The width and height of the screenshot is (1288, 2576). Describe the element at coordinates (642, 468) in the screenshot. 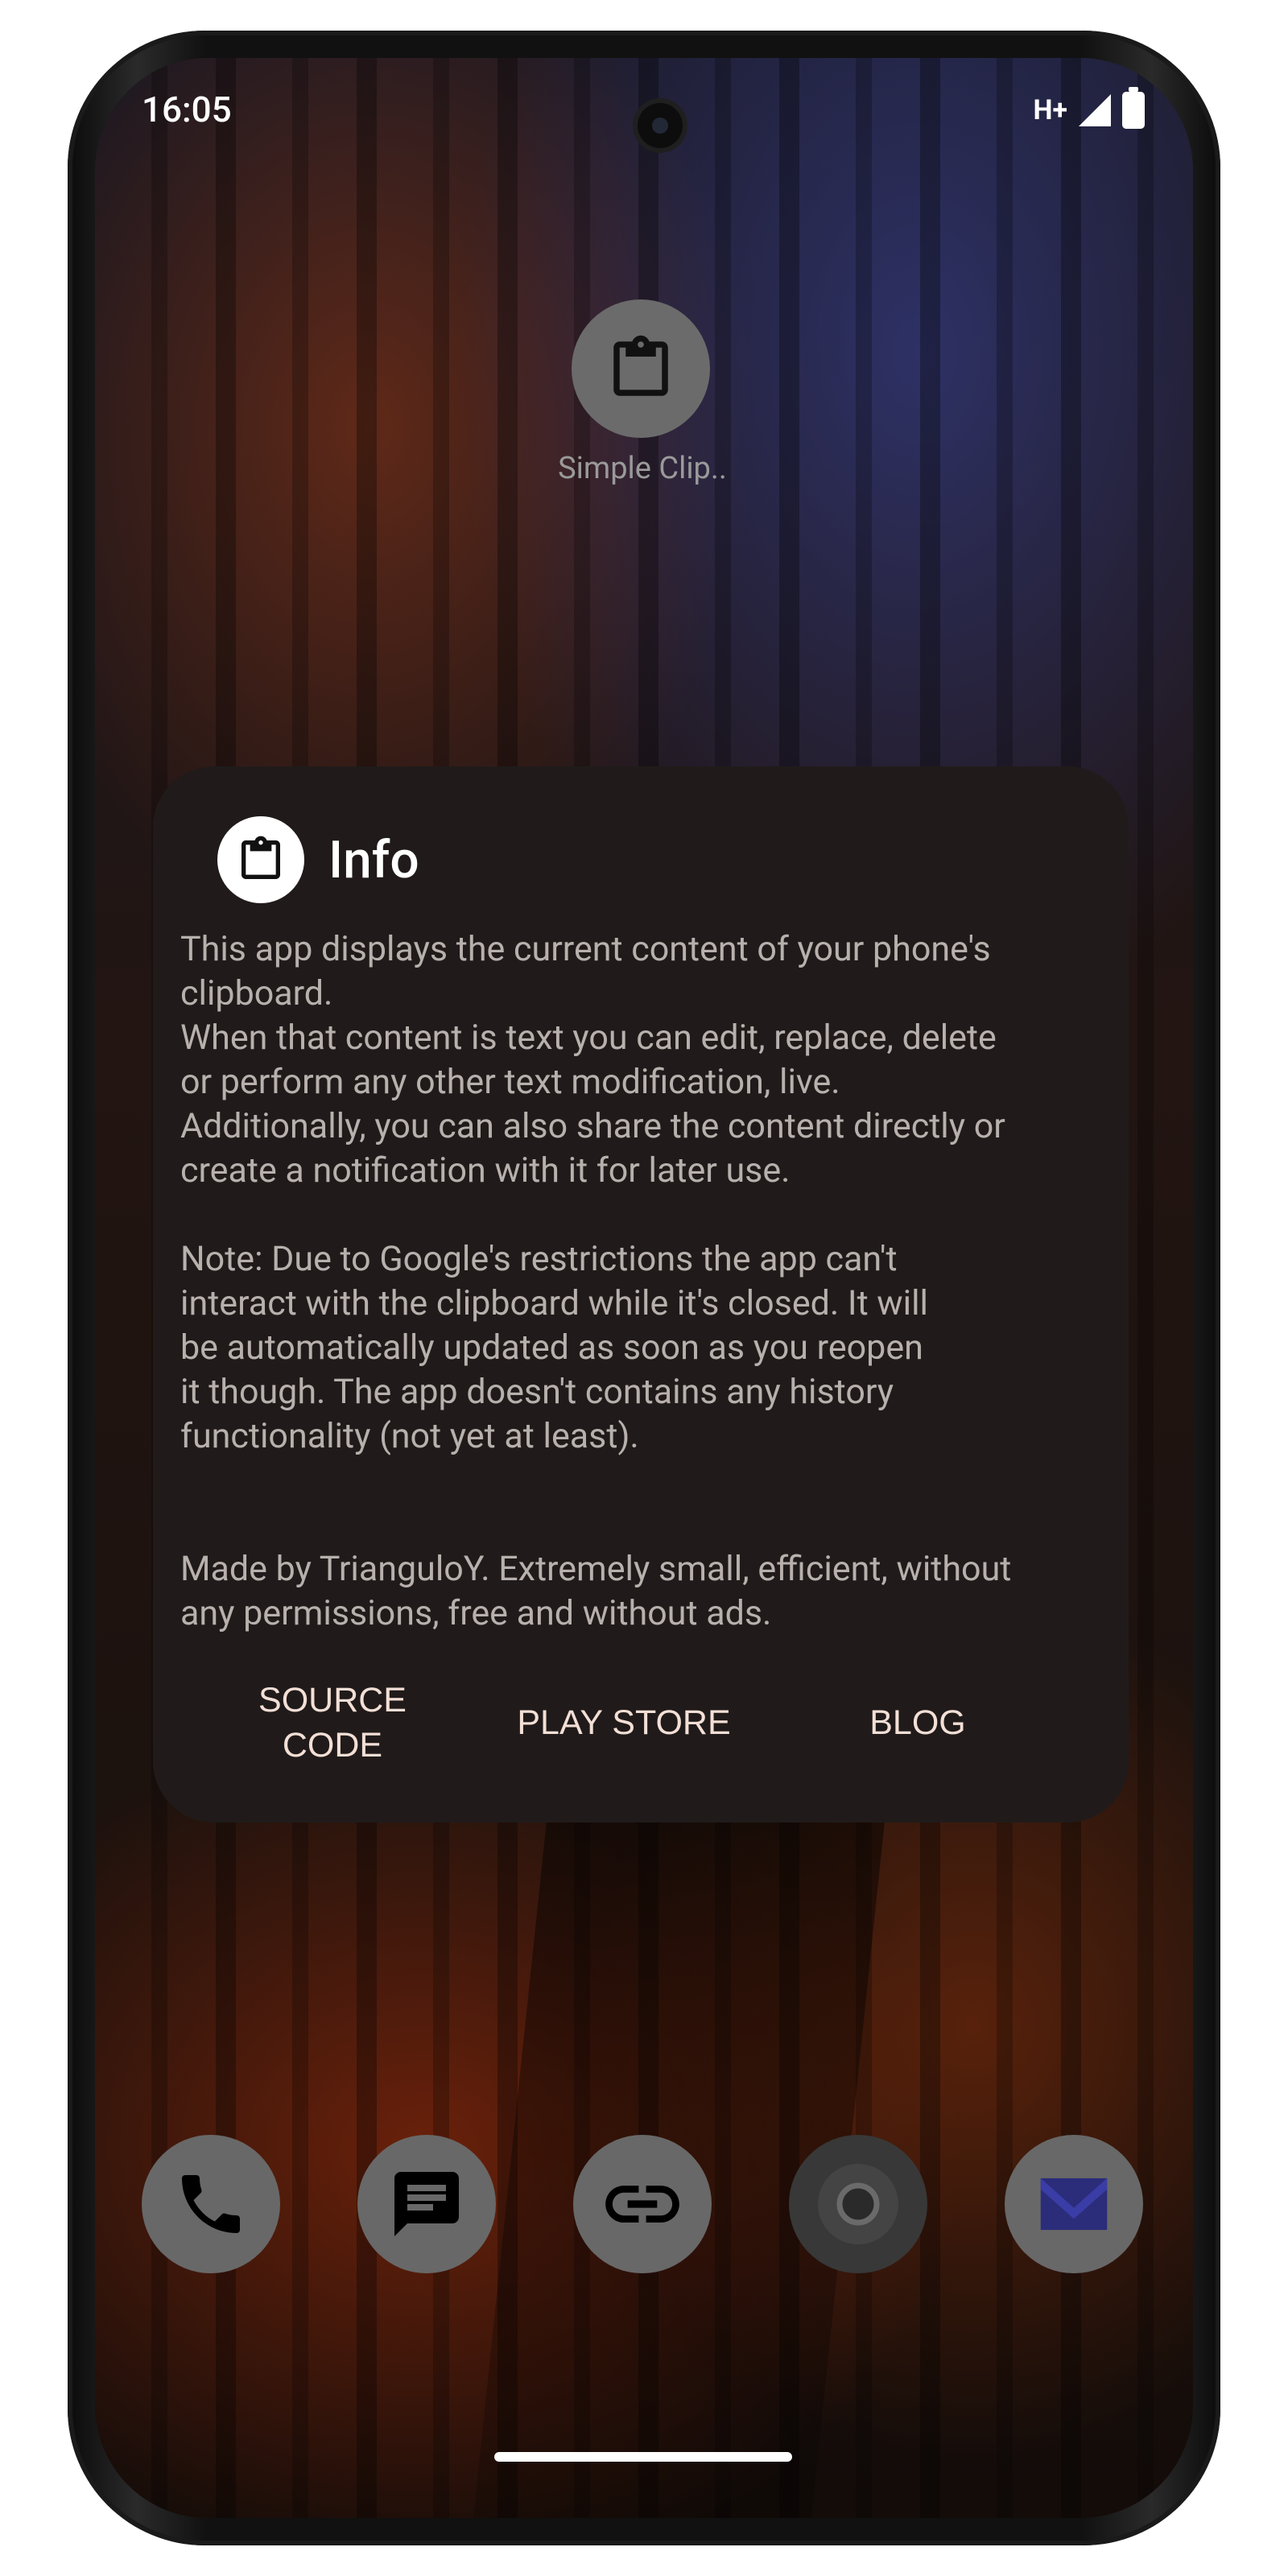

I see `app-label: Simple Clip..` at that location.